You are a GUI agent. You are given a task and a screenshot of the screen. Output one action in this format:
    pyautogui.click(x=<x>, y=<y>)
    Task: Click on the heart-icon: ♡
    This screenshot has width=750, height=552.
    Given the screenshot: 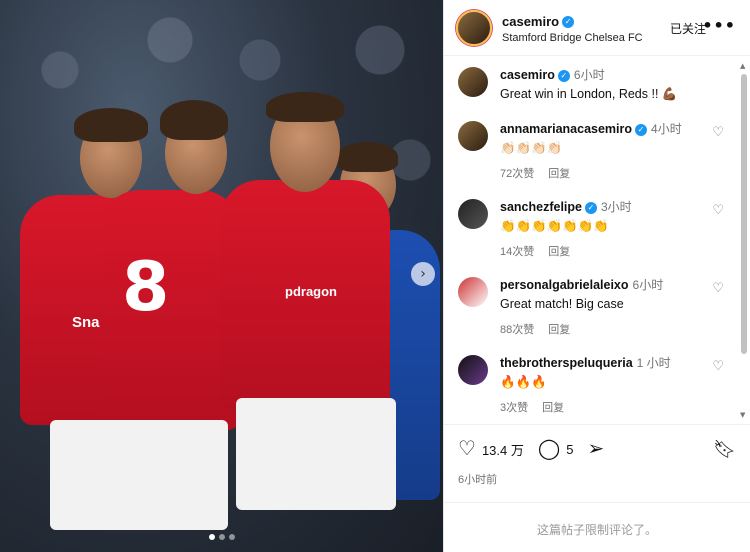 What is the action you would take?
    pyautogui.click(x=467, y=449)
    